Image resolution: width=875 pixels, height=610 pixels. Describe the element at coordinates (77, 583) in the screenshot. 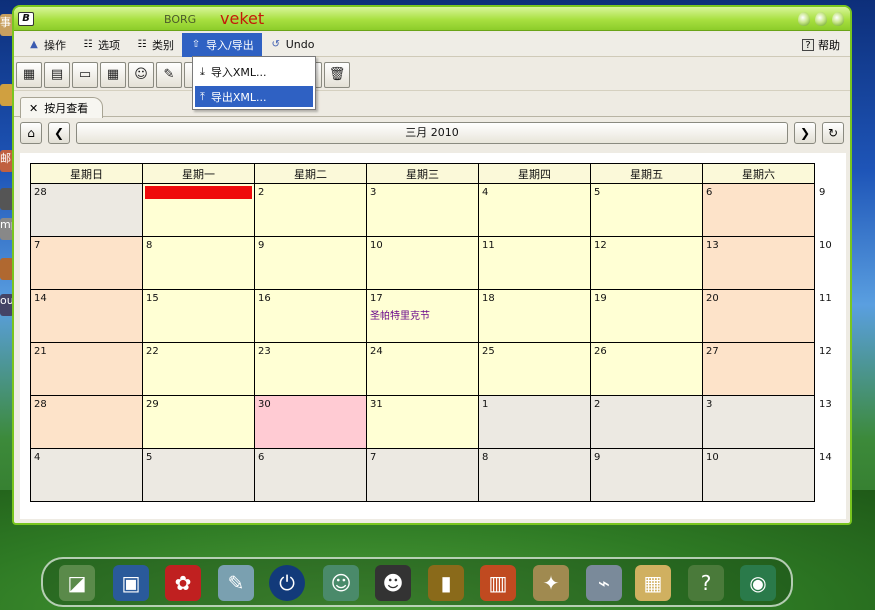

I see `desktop-manager-icon: ◪` at that location.